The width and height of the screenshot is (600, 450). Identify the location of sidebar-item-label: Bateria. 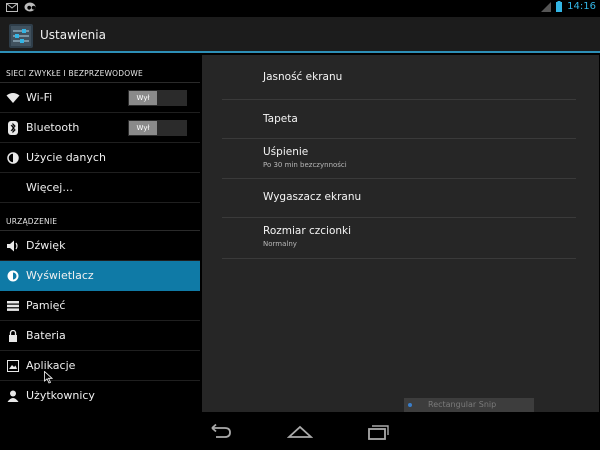
(46, 335).